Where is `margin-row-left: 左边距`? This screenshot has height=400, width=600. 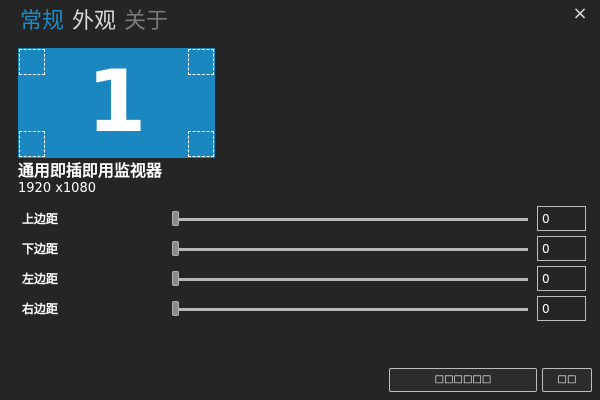 margin-row-left: 左边距 is located at coordinates (300, 279).